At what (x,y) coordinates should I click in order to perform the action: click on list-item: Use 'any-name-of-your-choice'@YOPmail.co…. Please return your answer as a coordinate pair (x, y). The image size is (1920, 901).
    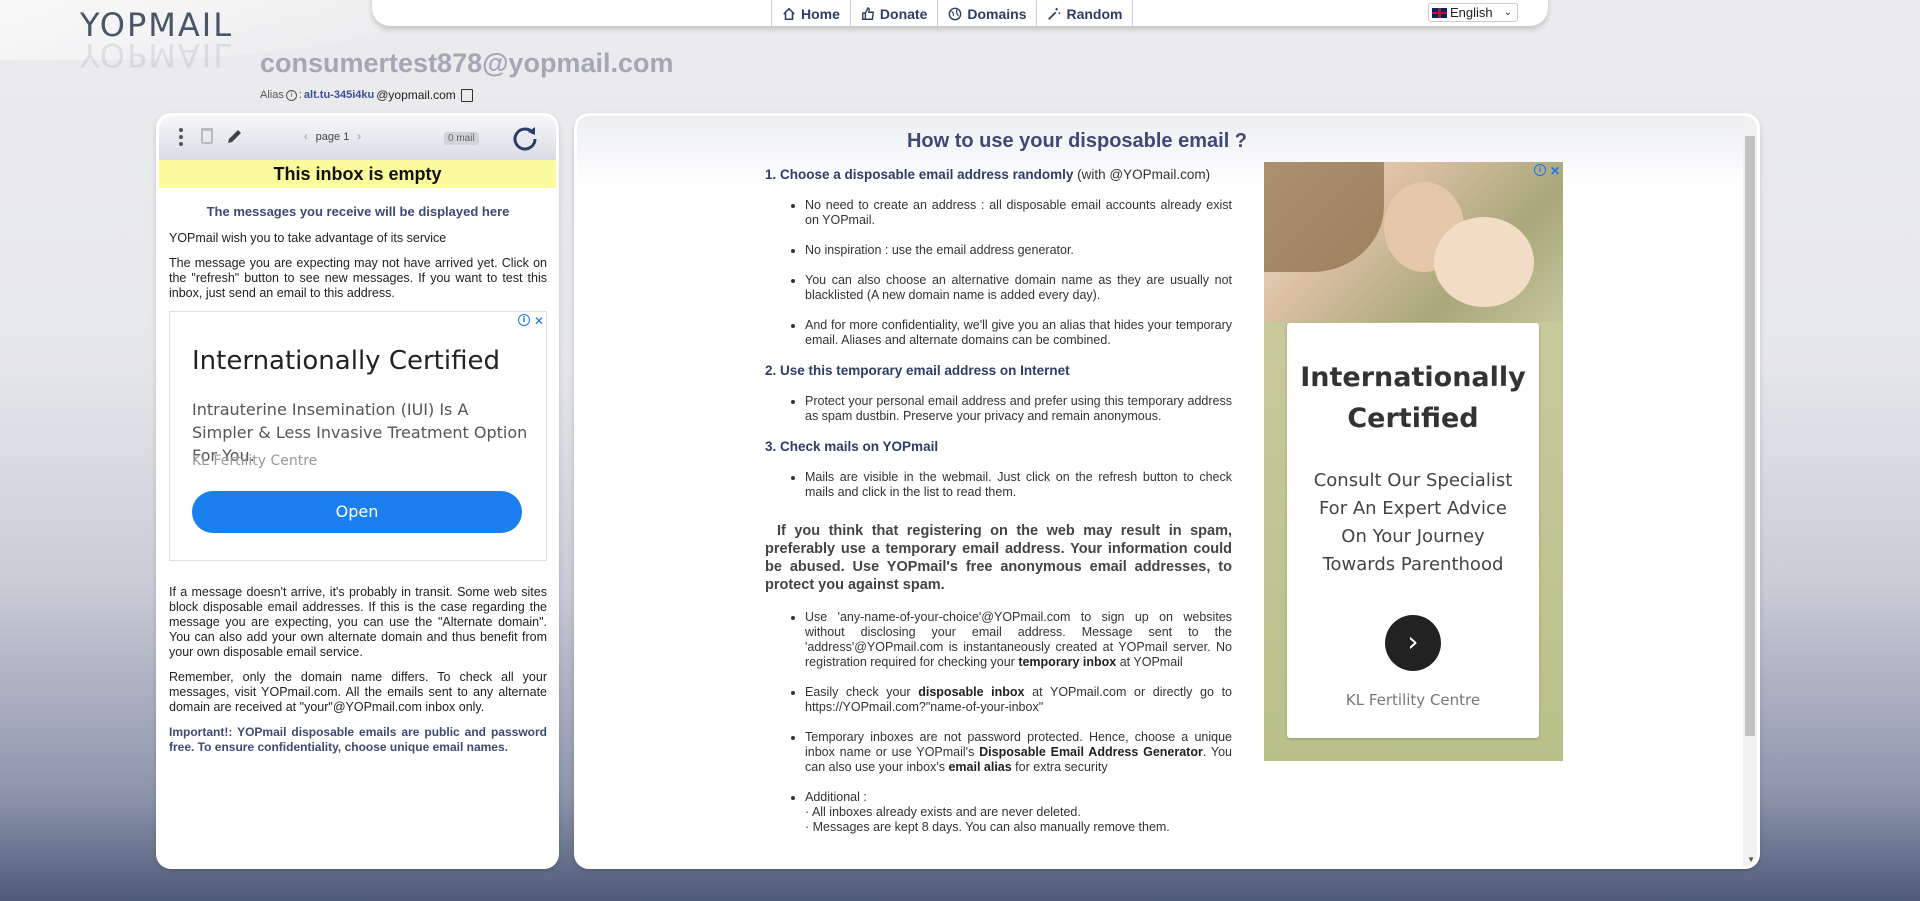
    Looking at the image, I should click on (1018, 640).